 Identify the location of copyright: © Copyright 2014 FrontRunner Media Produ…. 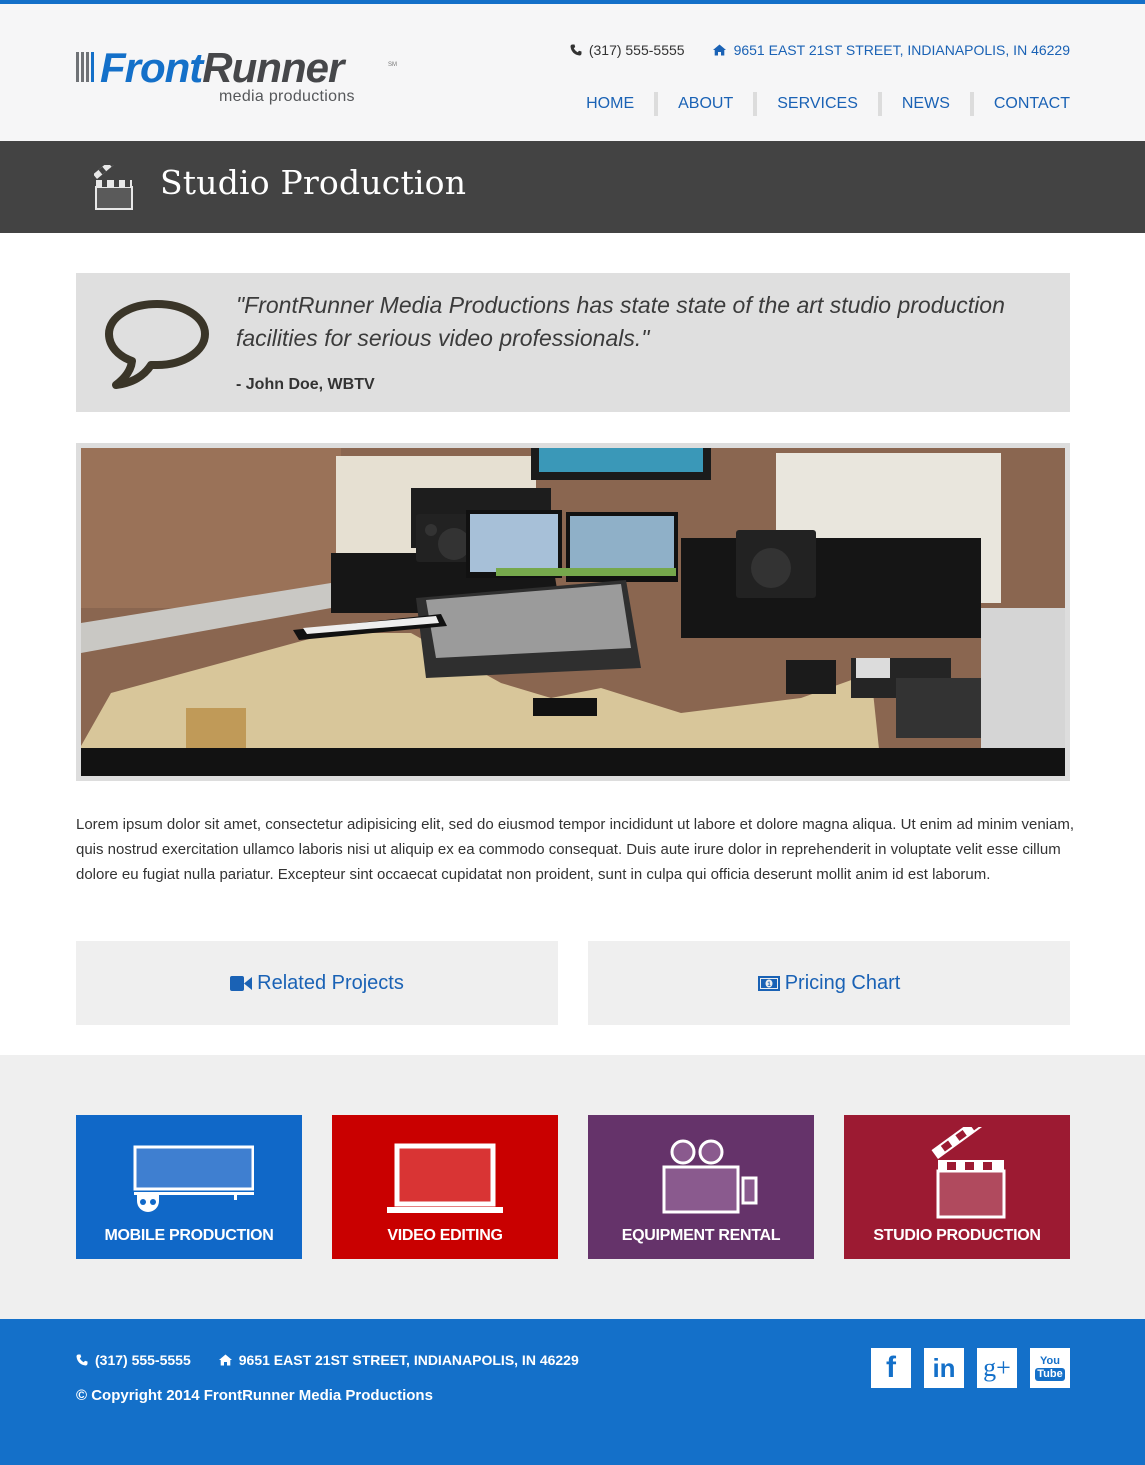
(254, 1395).